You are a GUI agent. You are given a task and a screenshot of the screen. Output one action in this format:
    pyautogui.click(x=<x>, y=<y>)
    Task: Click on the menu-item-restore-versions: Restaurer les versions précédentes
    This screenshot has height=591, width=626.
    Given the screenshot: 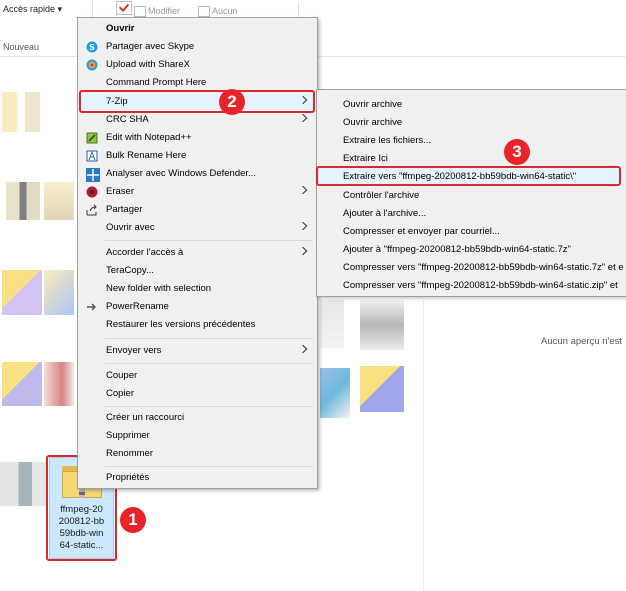 What is the action you would take?
    pyautogui.click(x=197, y=325)
    